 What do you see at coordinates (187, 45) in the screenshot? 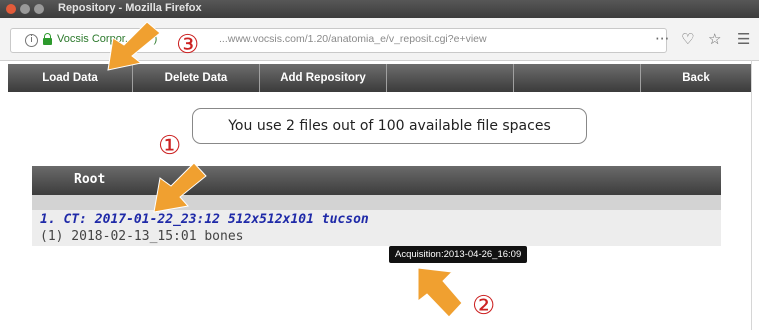
I see `annotation-marker-3: ③` at bounding box center [187, 45].